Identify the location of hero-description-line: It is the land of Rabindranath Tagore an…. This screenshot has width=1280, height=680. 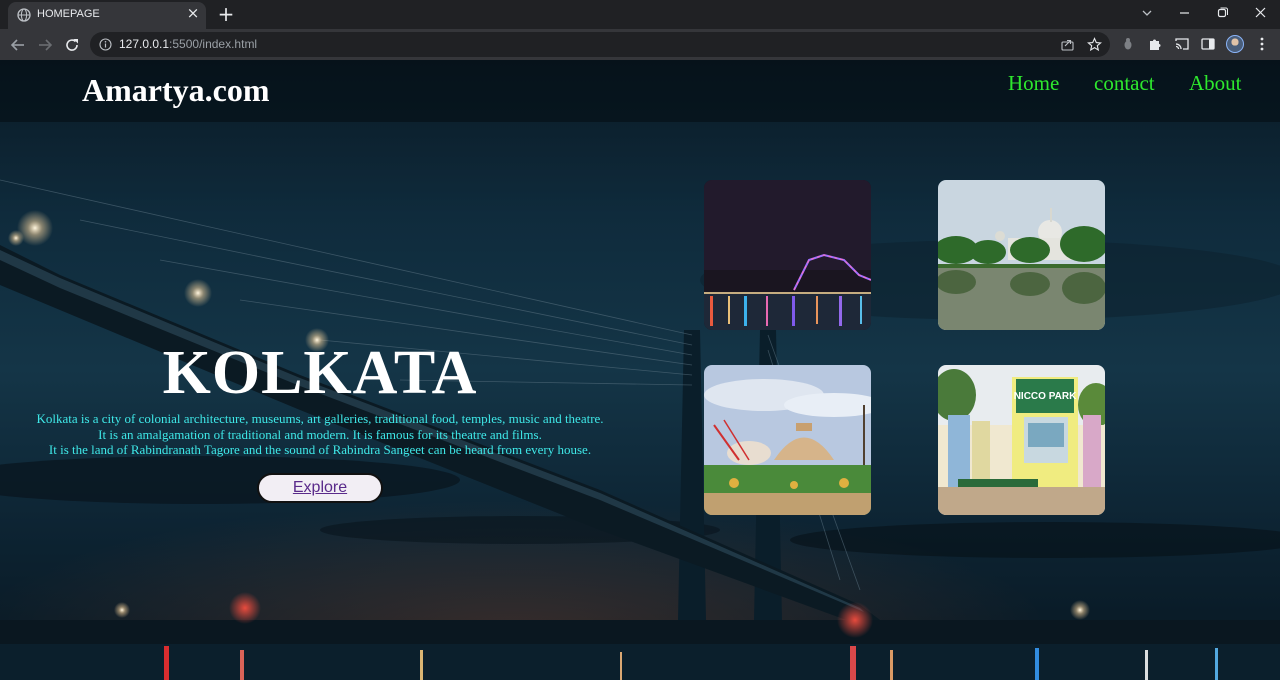
(320, 449).